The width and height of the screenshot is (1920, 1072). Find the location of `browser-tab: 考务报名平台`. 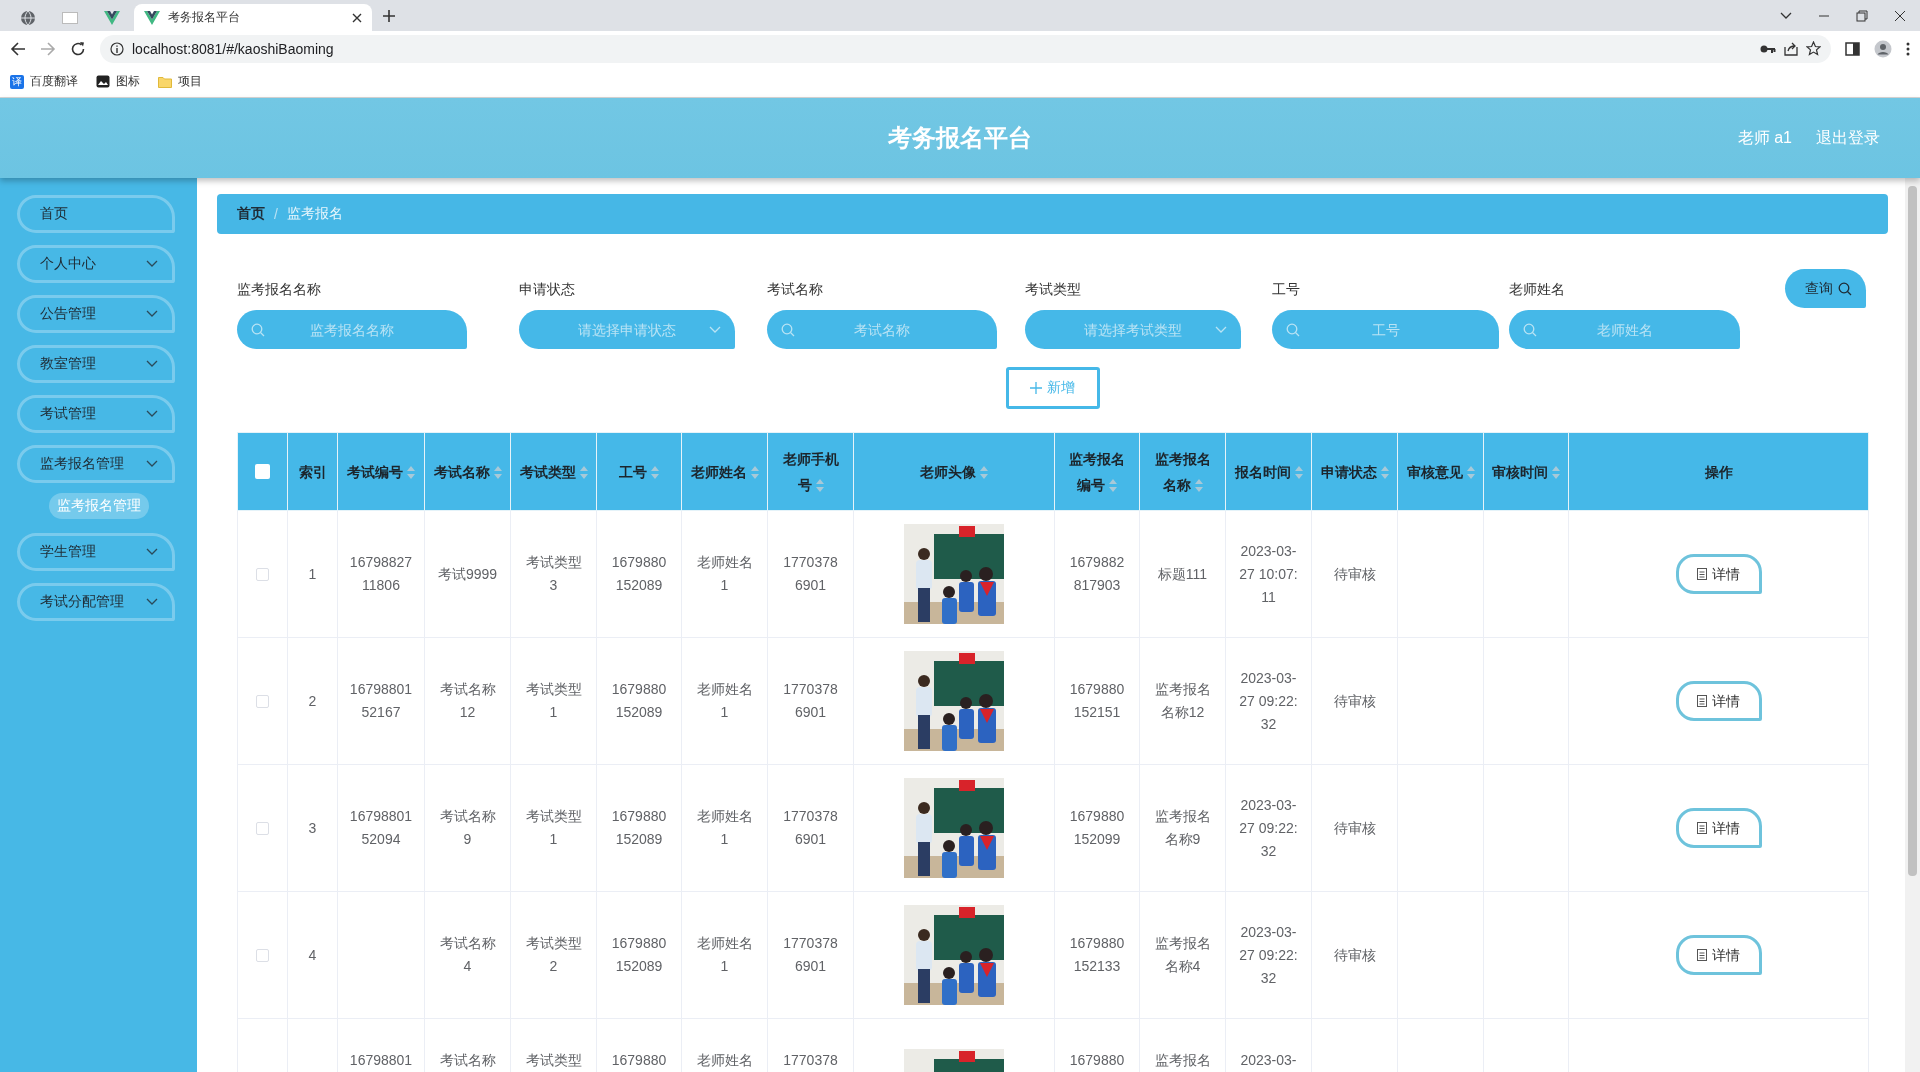

browser-tab: 考务报名平台 is located at coordinates (253, 17).